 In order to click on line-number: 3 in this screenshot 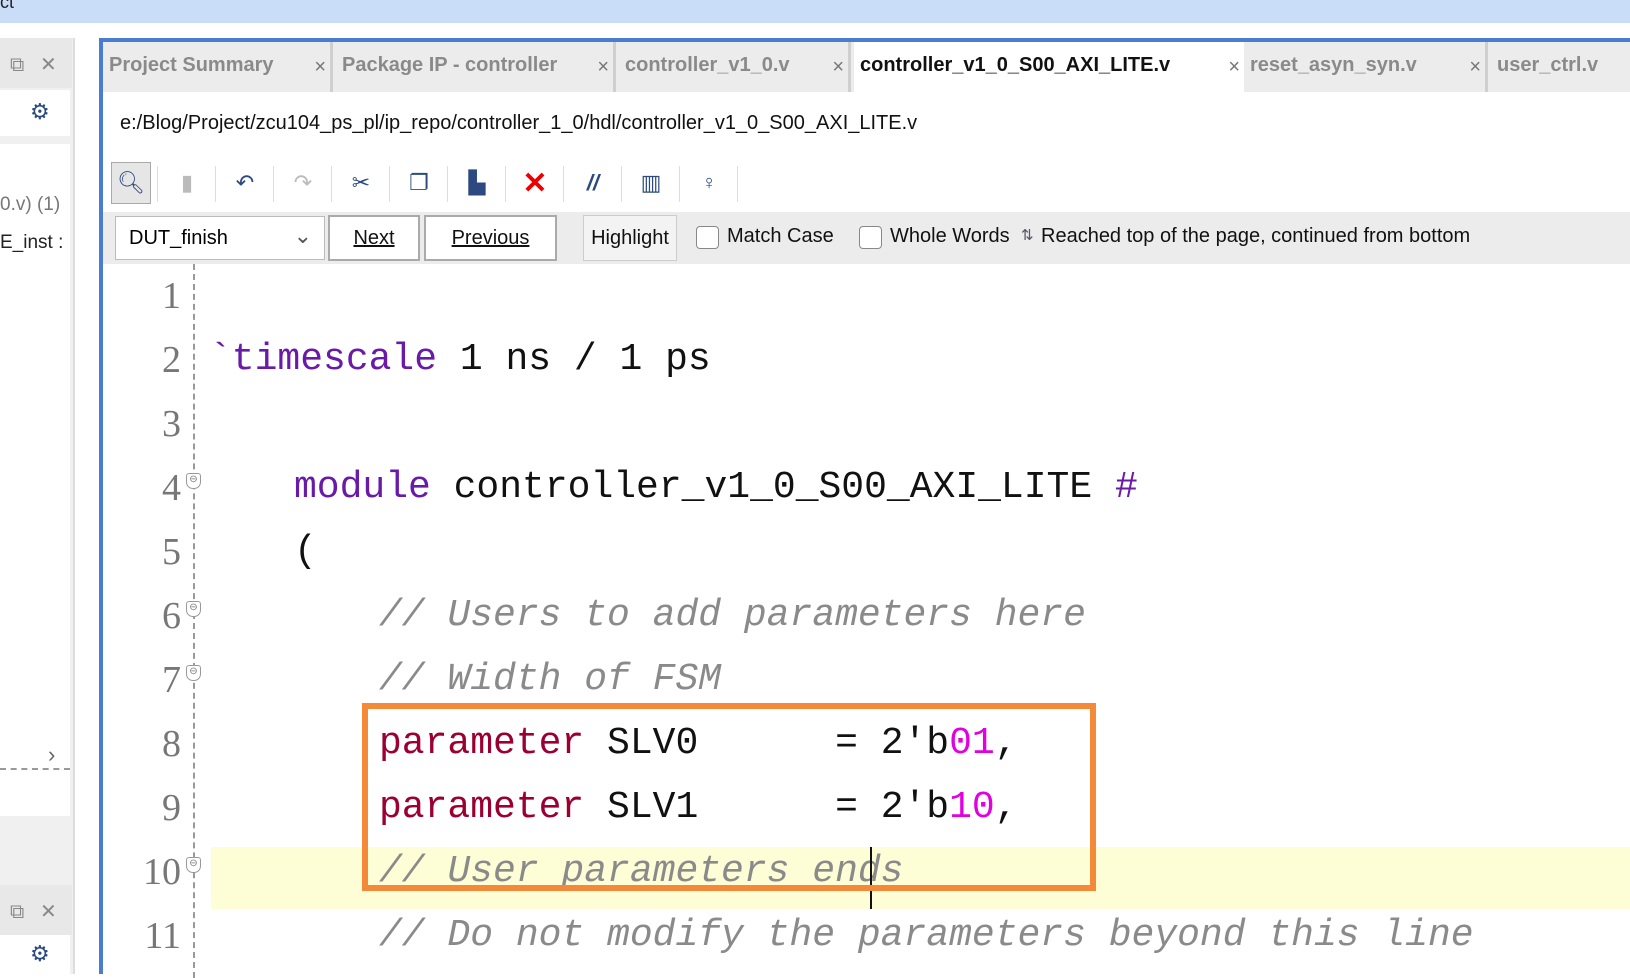, I will do `click(171, 424)`.